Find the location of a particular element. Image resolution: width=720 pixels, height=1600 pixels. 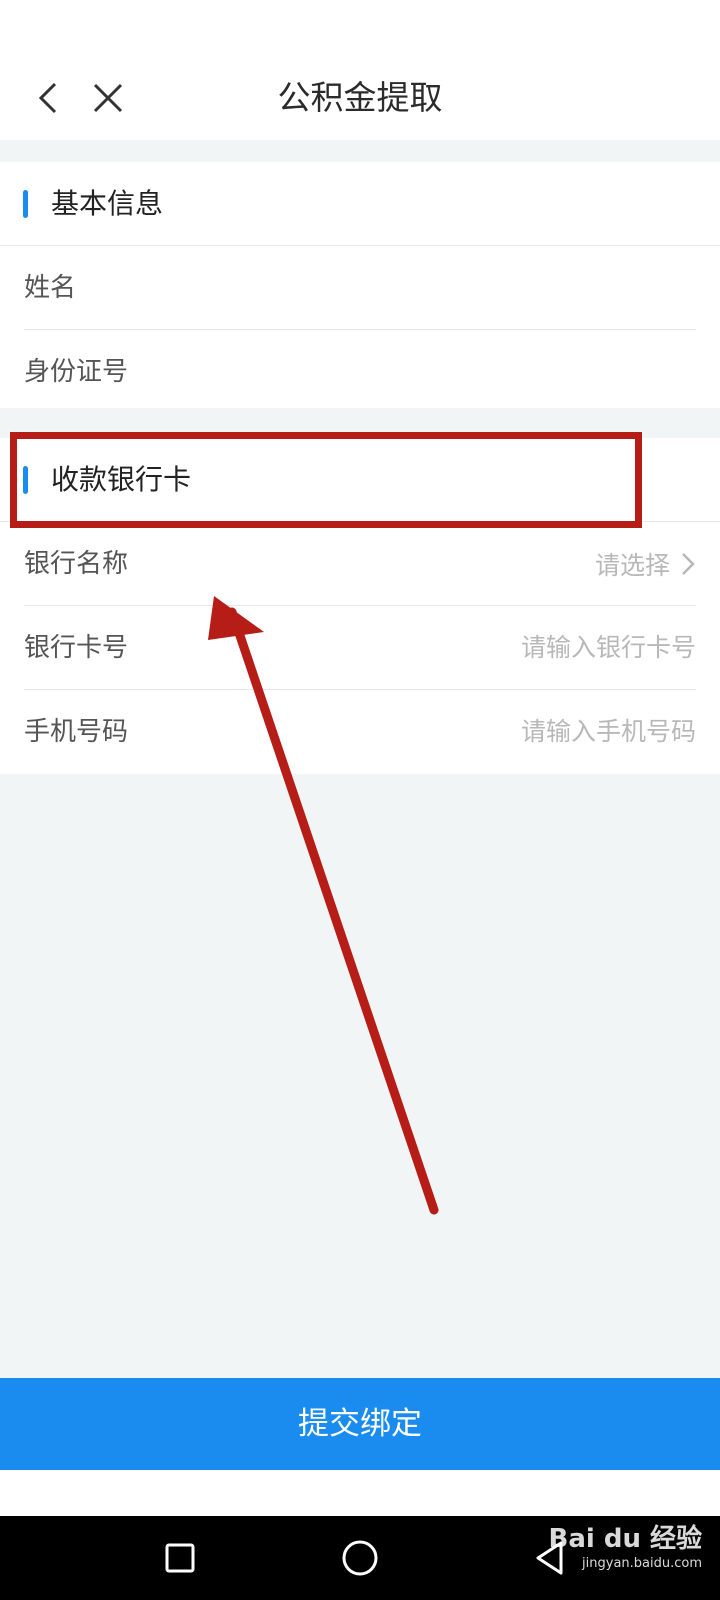

id-number-row: 身份证号 is located at coordinates (360, 372).